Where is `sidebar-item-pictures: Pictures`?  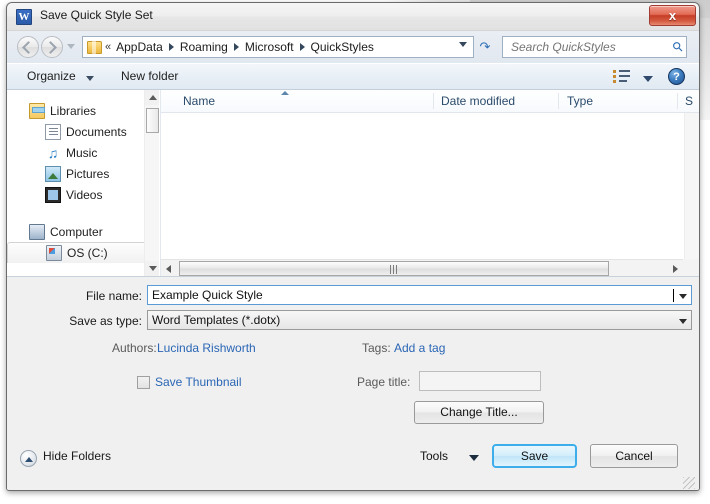
sidebar-item-pictures: Pictures is located at coordinates (83, 173).